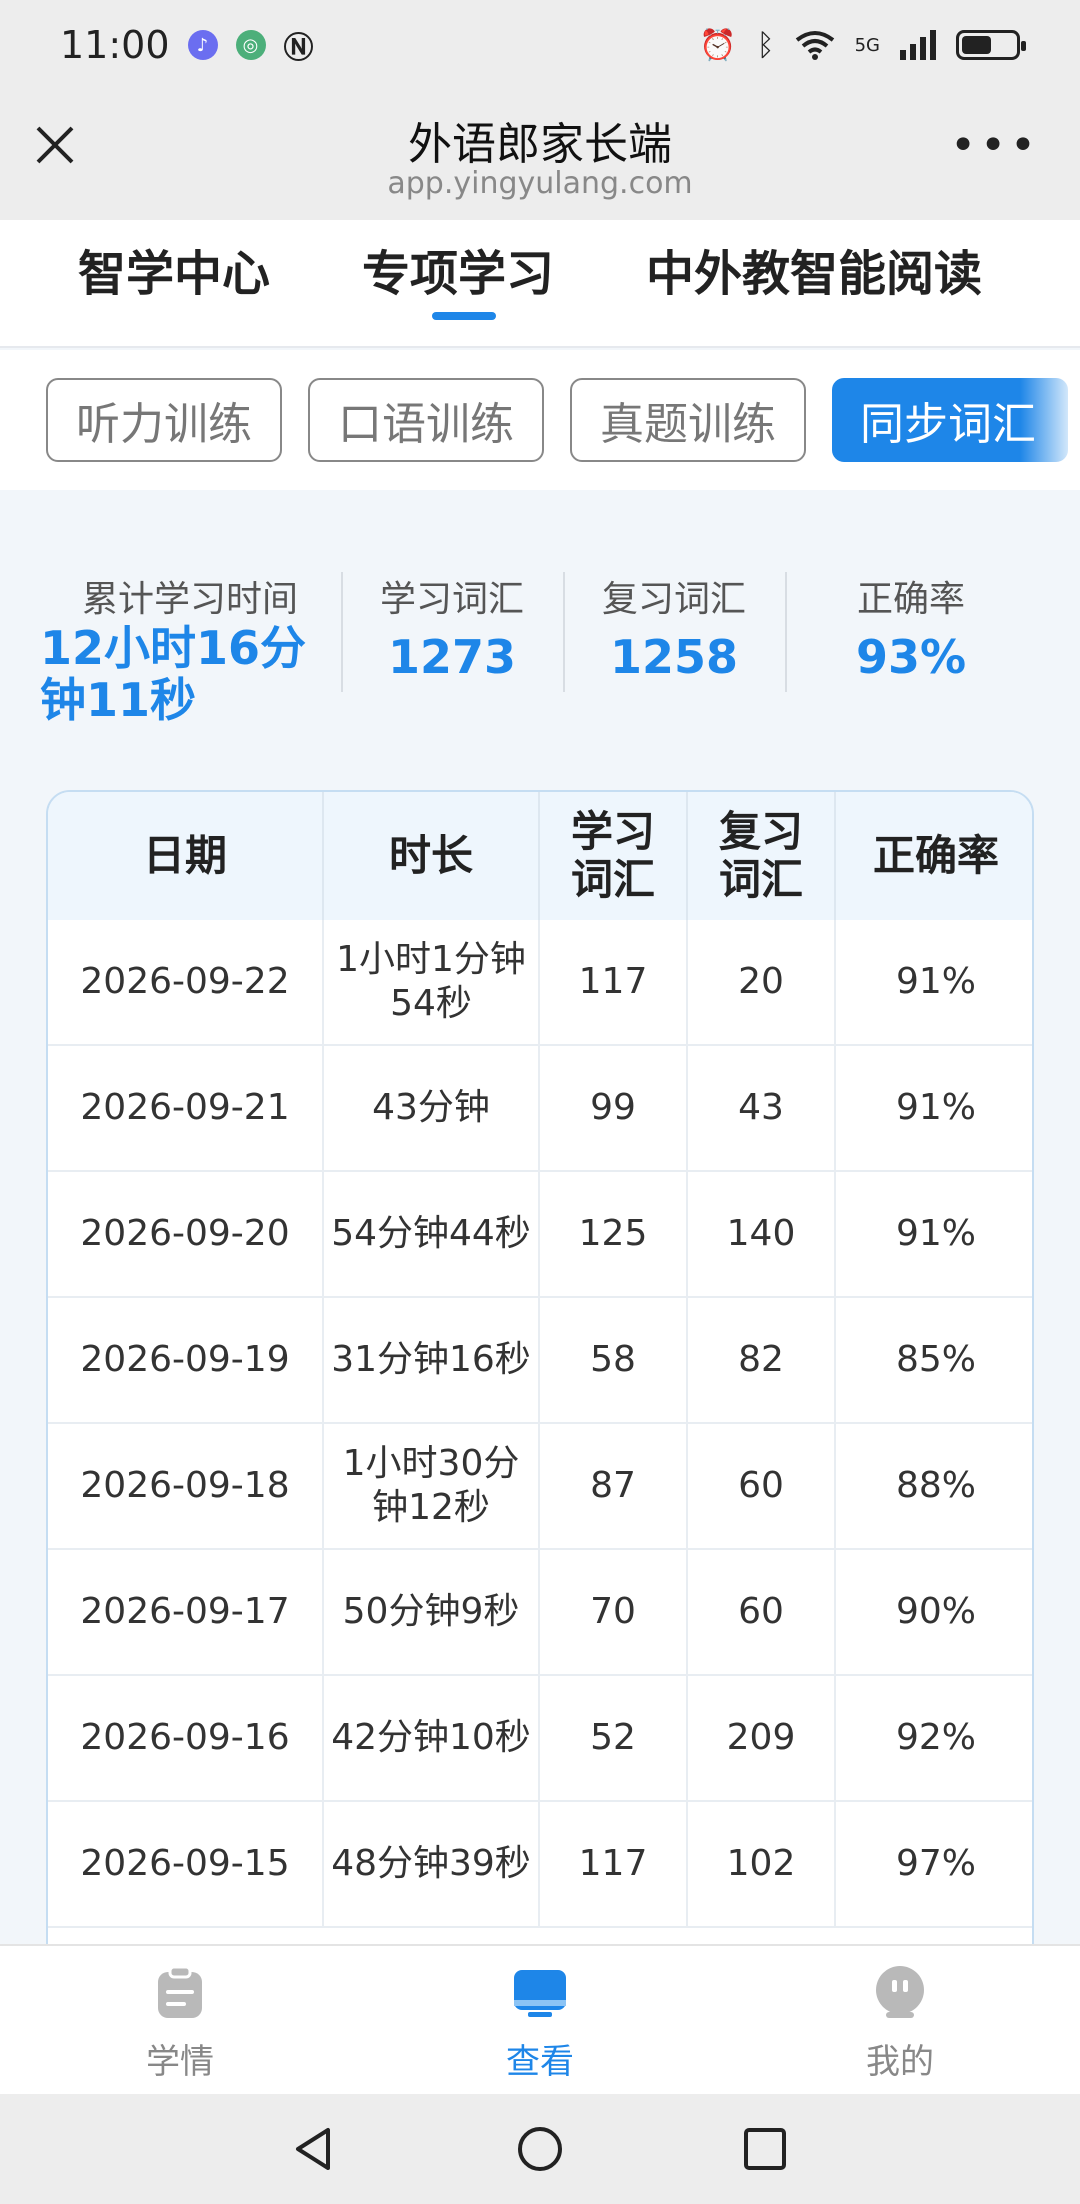  Describe the element at coordinates (900, 2023) in the screenshot. I see `nav-item-profile: 我的` at that location.